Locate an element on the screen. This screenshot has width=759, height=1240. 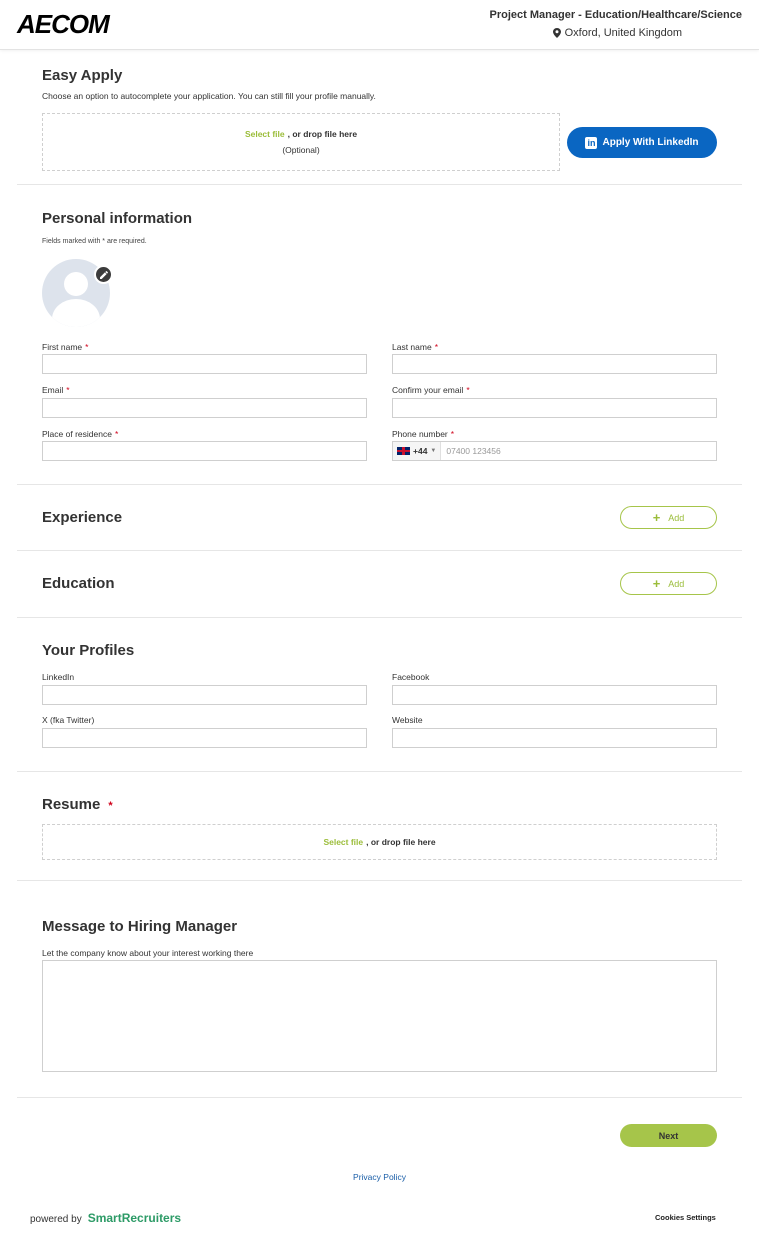
email-input is located at coordinates (204, 408).